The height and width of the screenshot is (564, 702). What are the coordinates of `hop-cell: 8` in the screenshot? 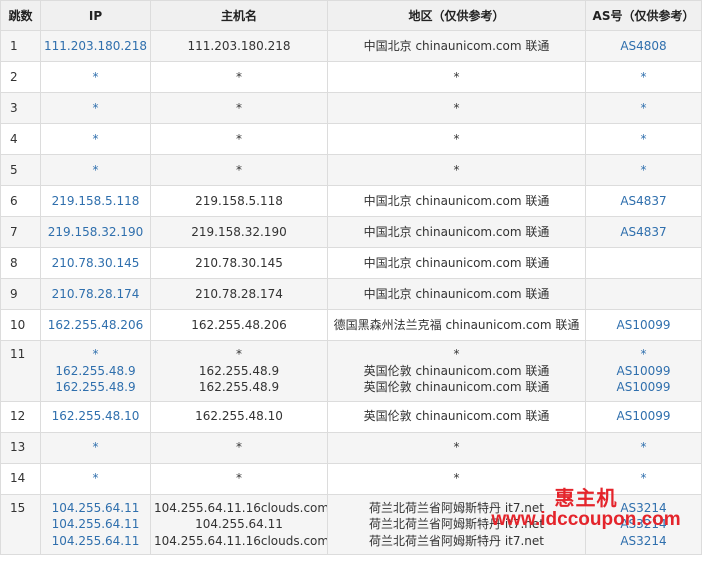 It's located at (20, 263).